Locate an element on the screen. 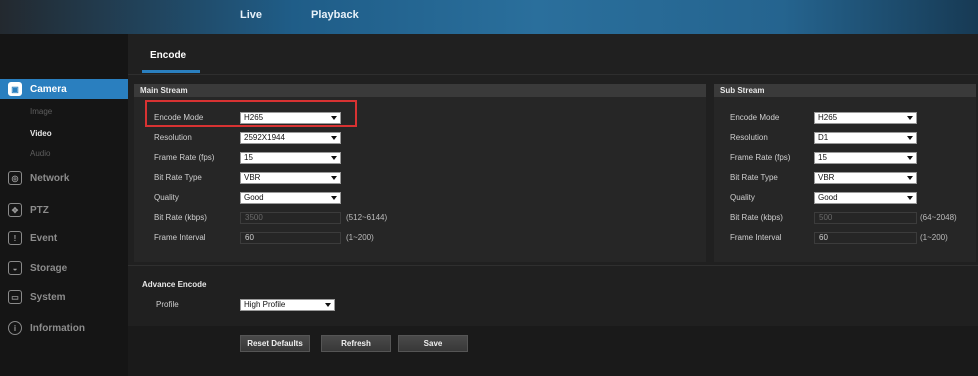  main-bit-rate-type-select: VBR is located at coordinates (290, 178).